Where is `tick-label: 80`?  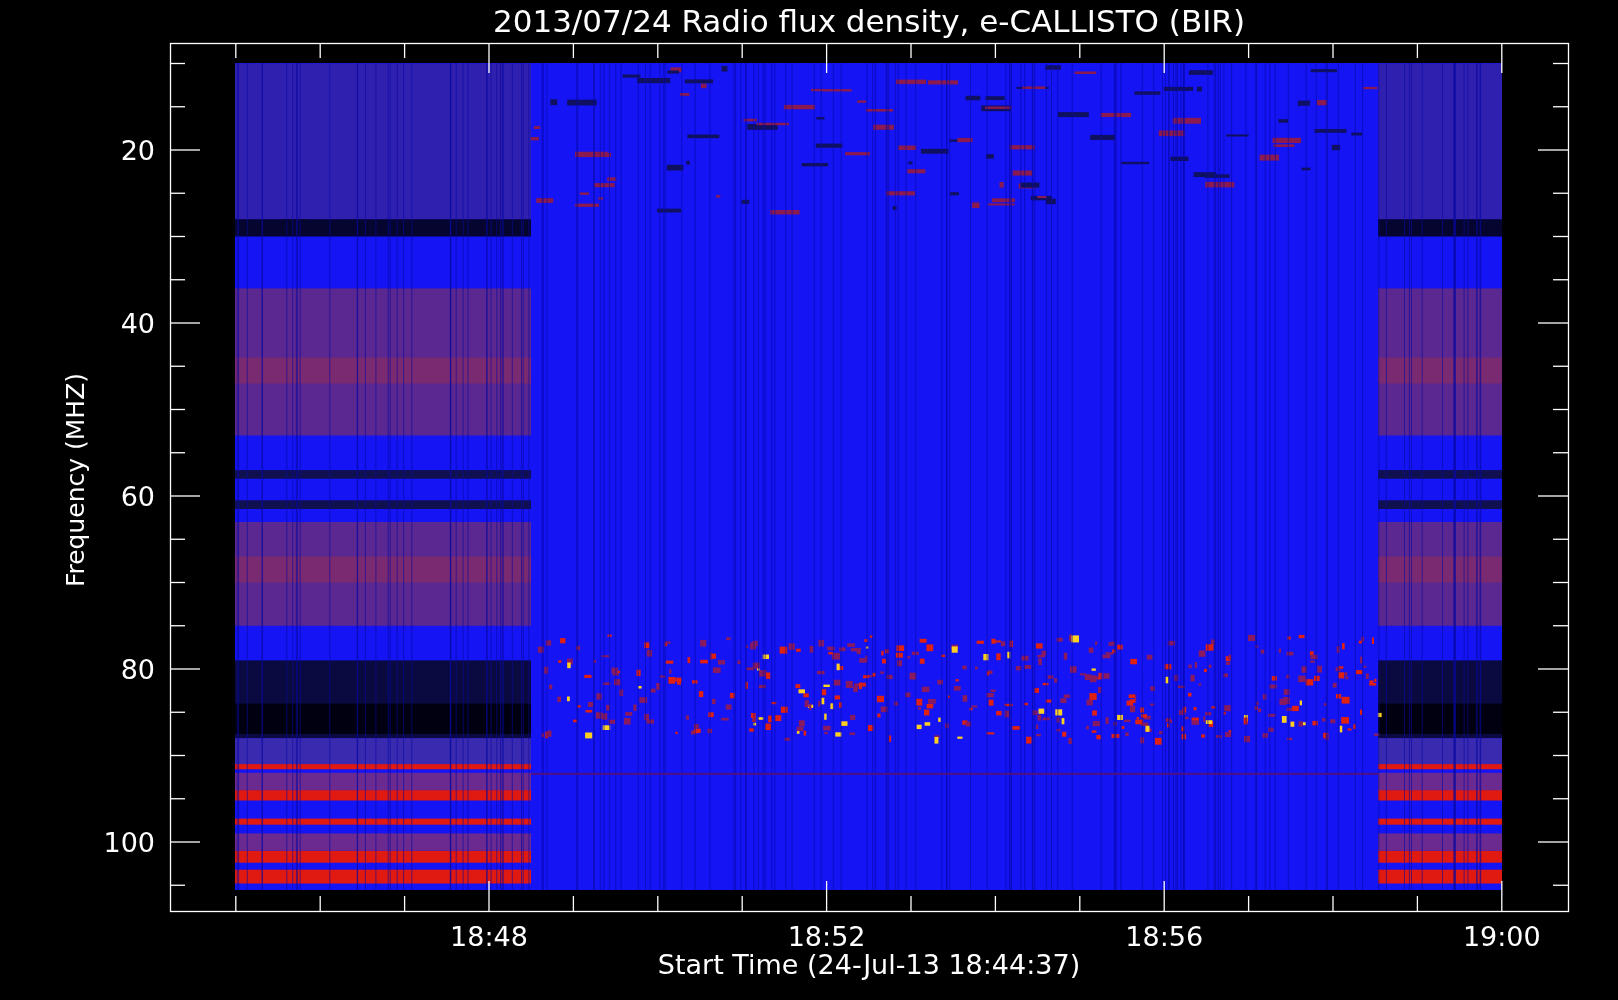 tick-label: 80 is located at coordinates (137, 669).